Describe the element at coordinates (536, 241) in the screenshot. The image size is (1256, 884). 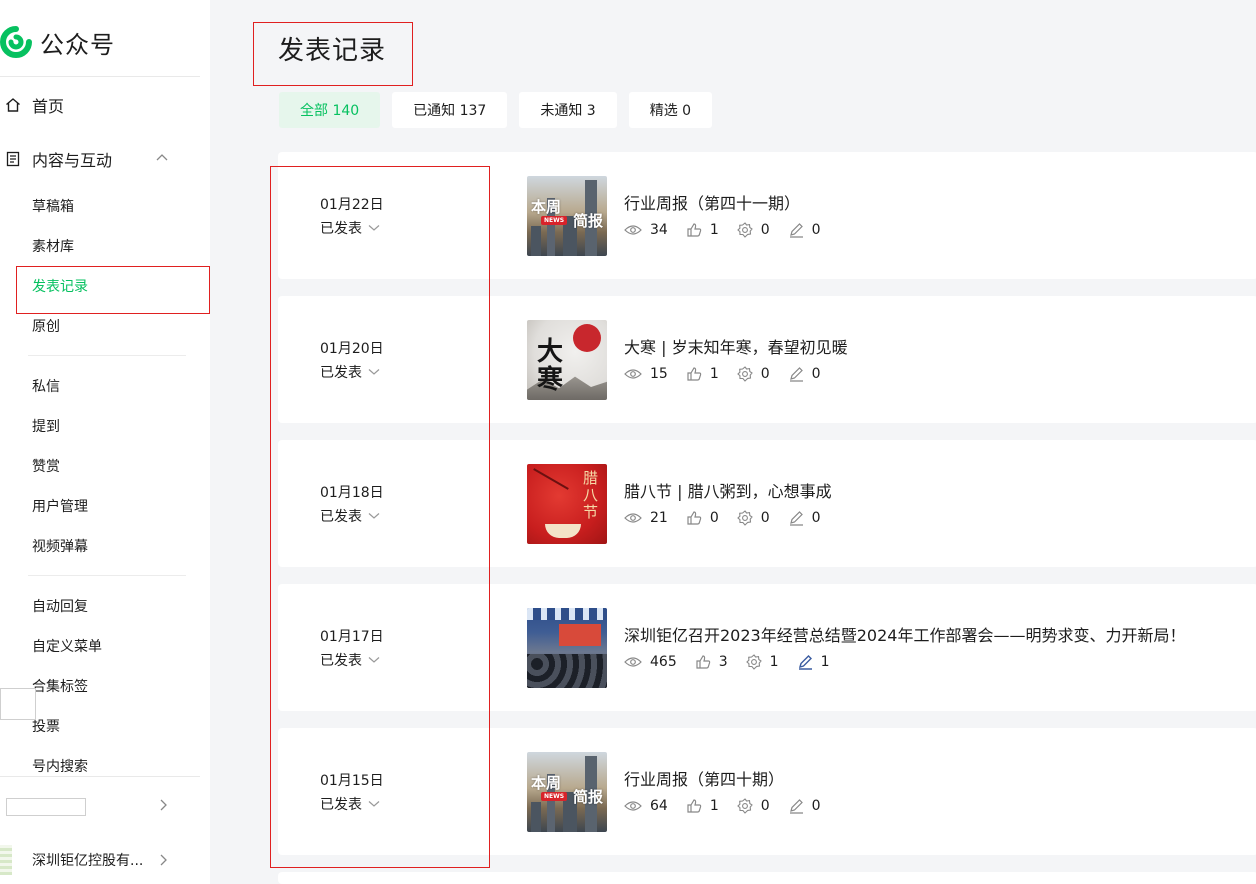
I see `cover-building` at that location.